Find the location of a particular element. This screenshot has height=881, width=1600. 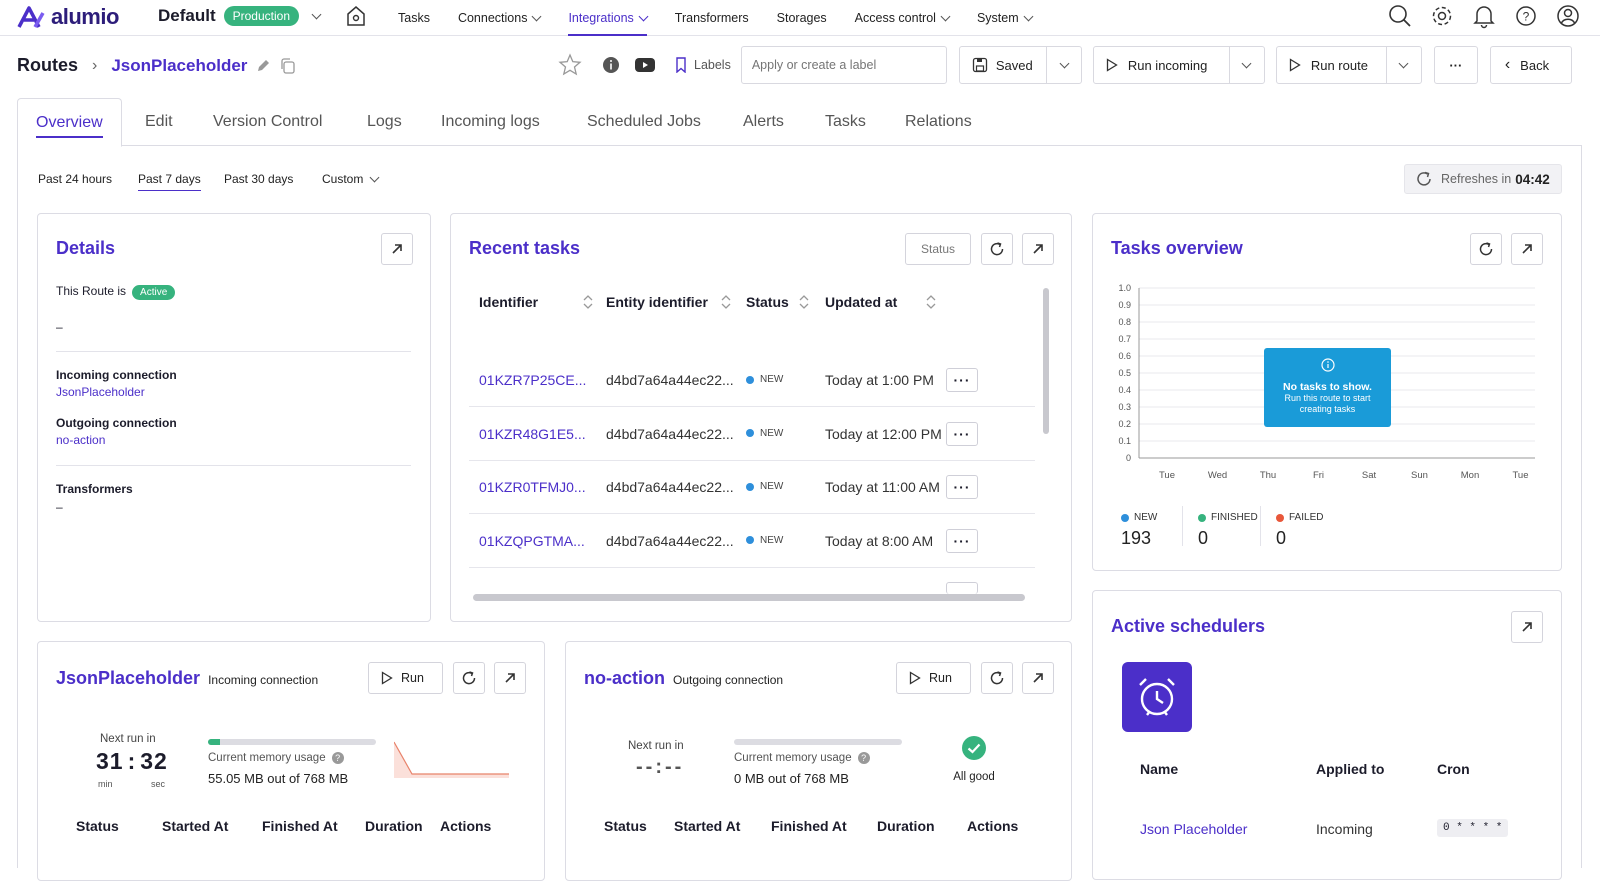

scheduler-applied-to: Incoming is located at coordinates (1344, 829).